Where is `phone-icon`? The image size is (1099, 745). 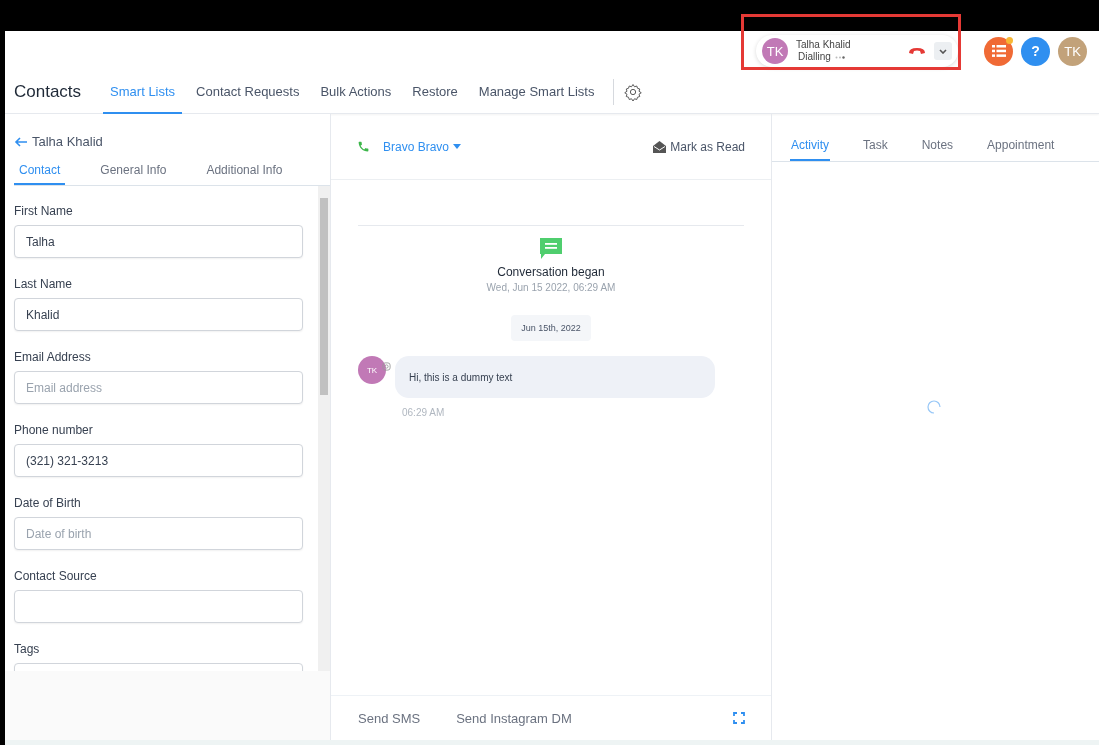 phone-icon is located at coordinates (363, 146).